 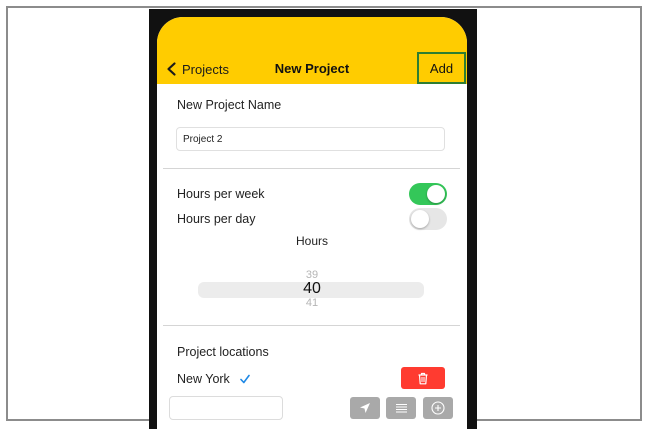 I want to click on location-arrow-icon, so click(x=365, y=408).